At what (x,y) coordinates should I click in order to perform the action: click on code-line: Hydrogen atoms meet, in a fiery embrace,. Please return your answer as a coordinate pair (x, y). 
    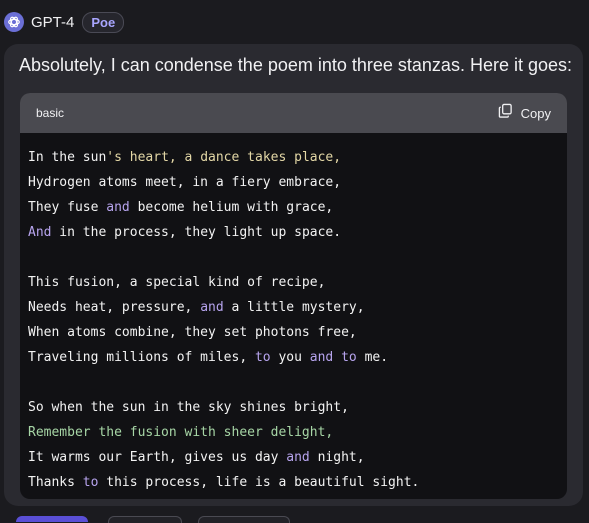
    Looking at the image, I should click on (297, 182).